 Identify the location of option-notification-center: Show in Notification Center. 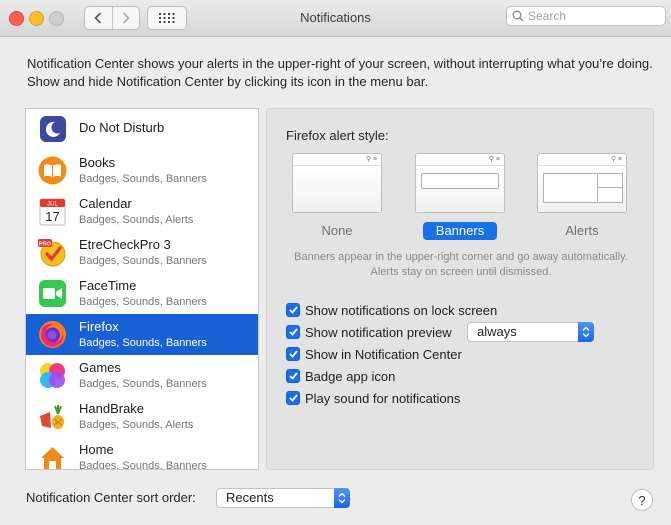
(391, 354).